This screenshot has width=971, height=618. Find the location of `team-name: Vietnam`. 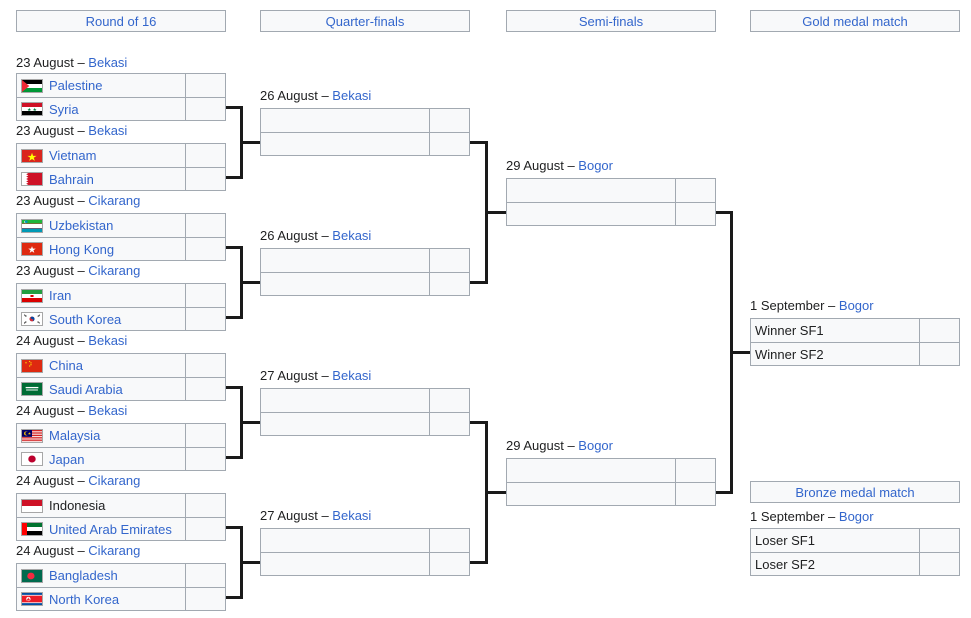

team-name: Vietnam is located at coordinates (72, 155).